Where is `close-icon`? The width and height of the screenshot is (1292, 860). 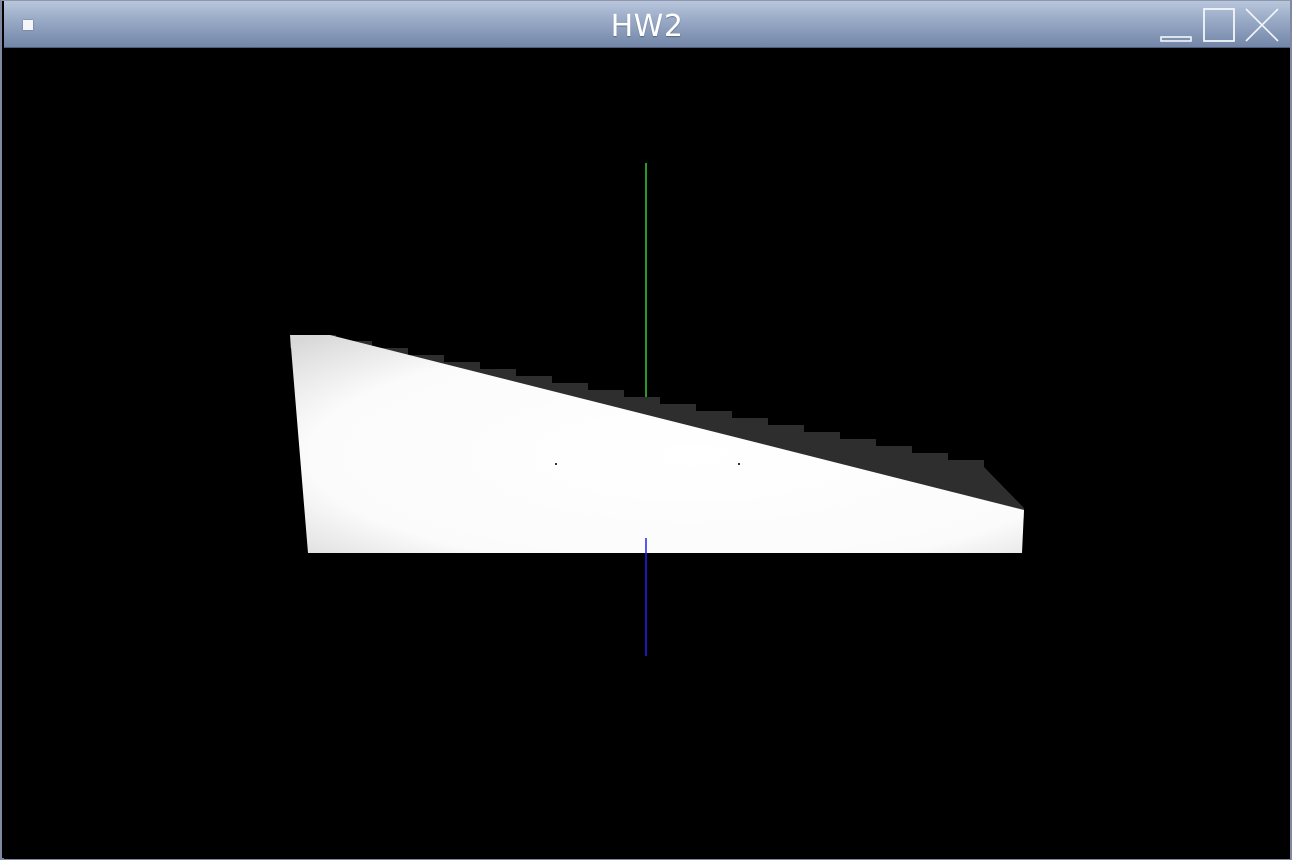 close-icon is located at coordinates (1262, 25).